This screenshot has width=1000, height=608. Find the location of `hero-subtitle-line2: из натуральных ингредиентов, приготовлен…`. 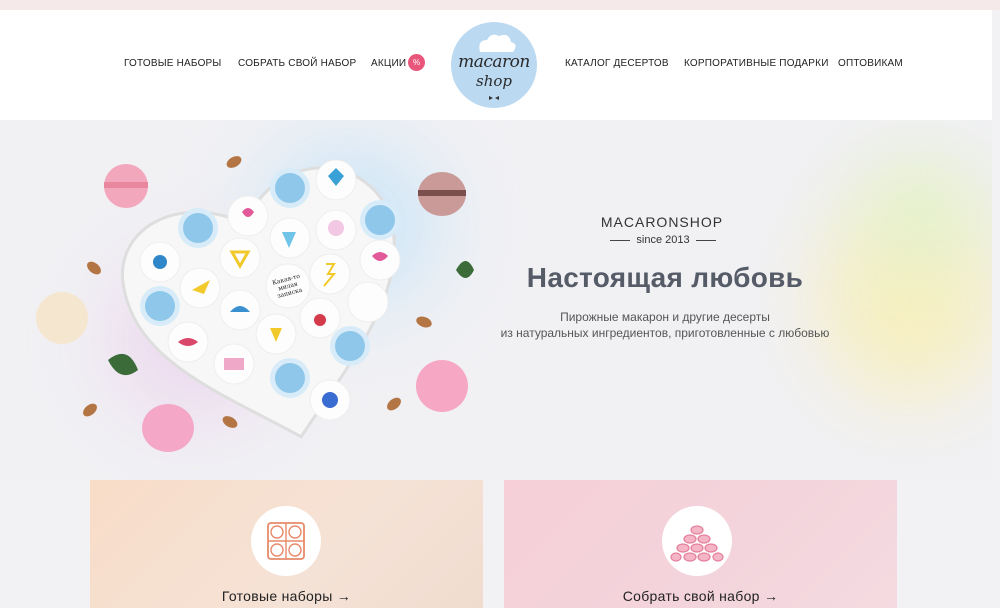

hero-subtitle-line2: из натуральных ингредиентов, приготовлен… is located at coordinates (665, 333).